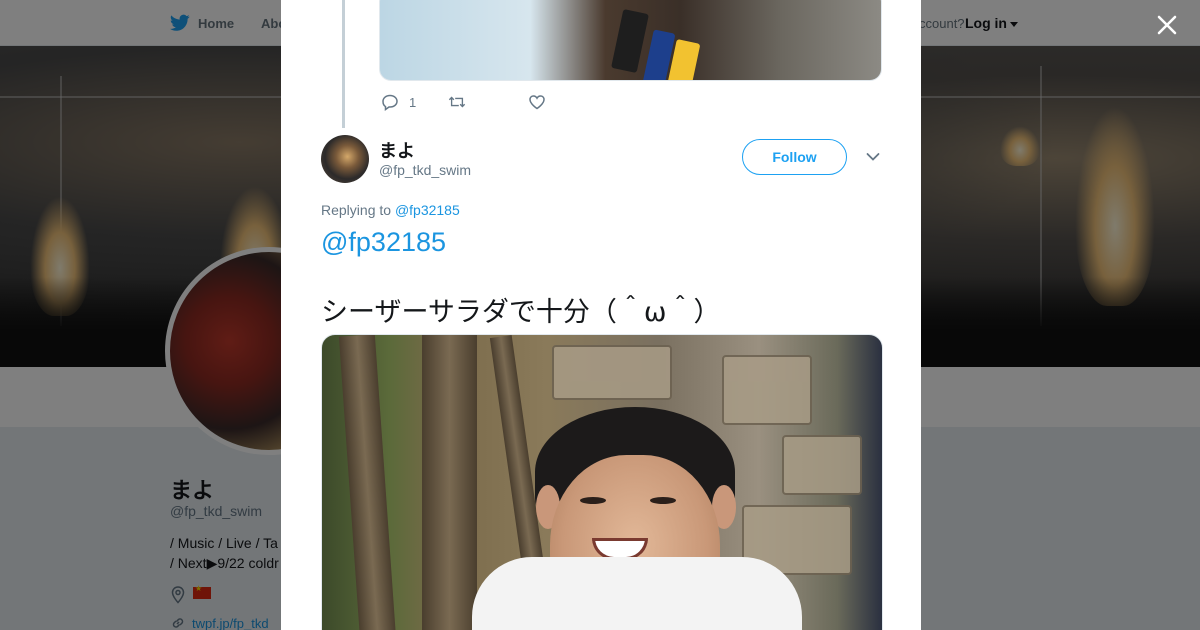  I want to click on reply-icon, so click(390, 102).